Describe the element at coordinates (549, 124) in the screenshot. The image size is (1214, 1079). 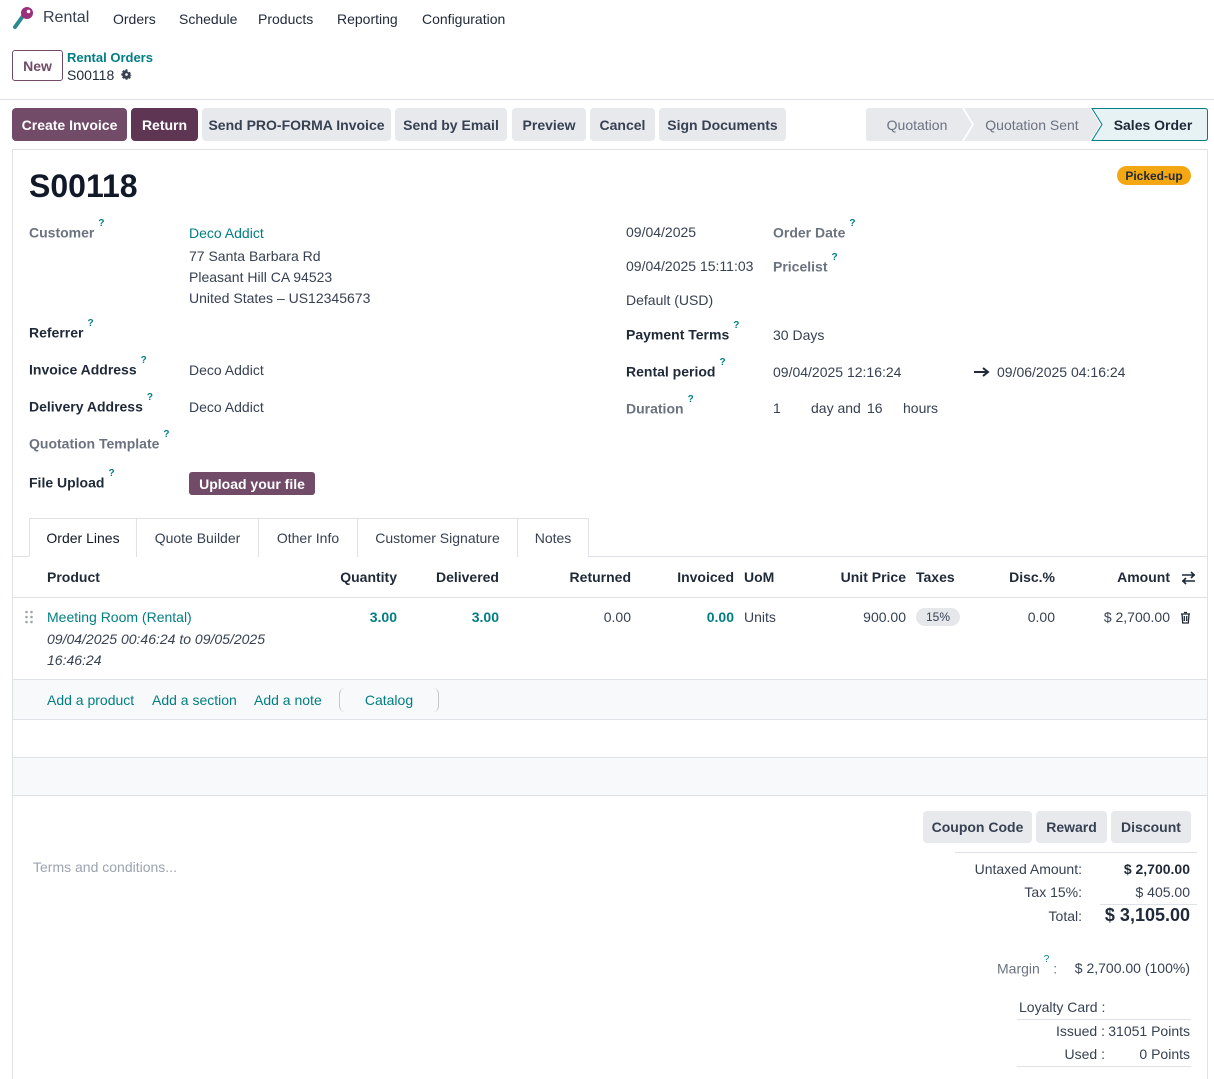
I see `preview-button: Preview` at that location.